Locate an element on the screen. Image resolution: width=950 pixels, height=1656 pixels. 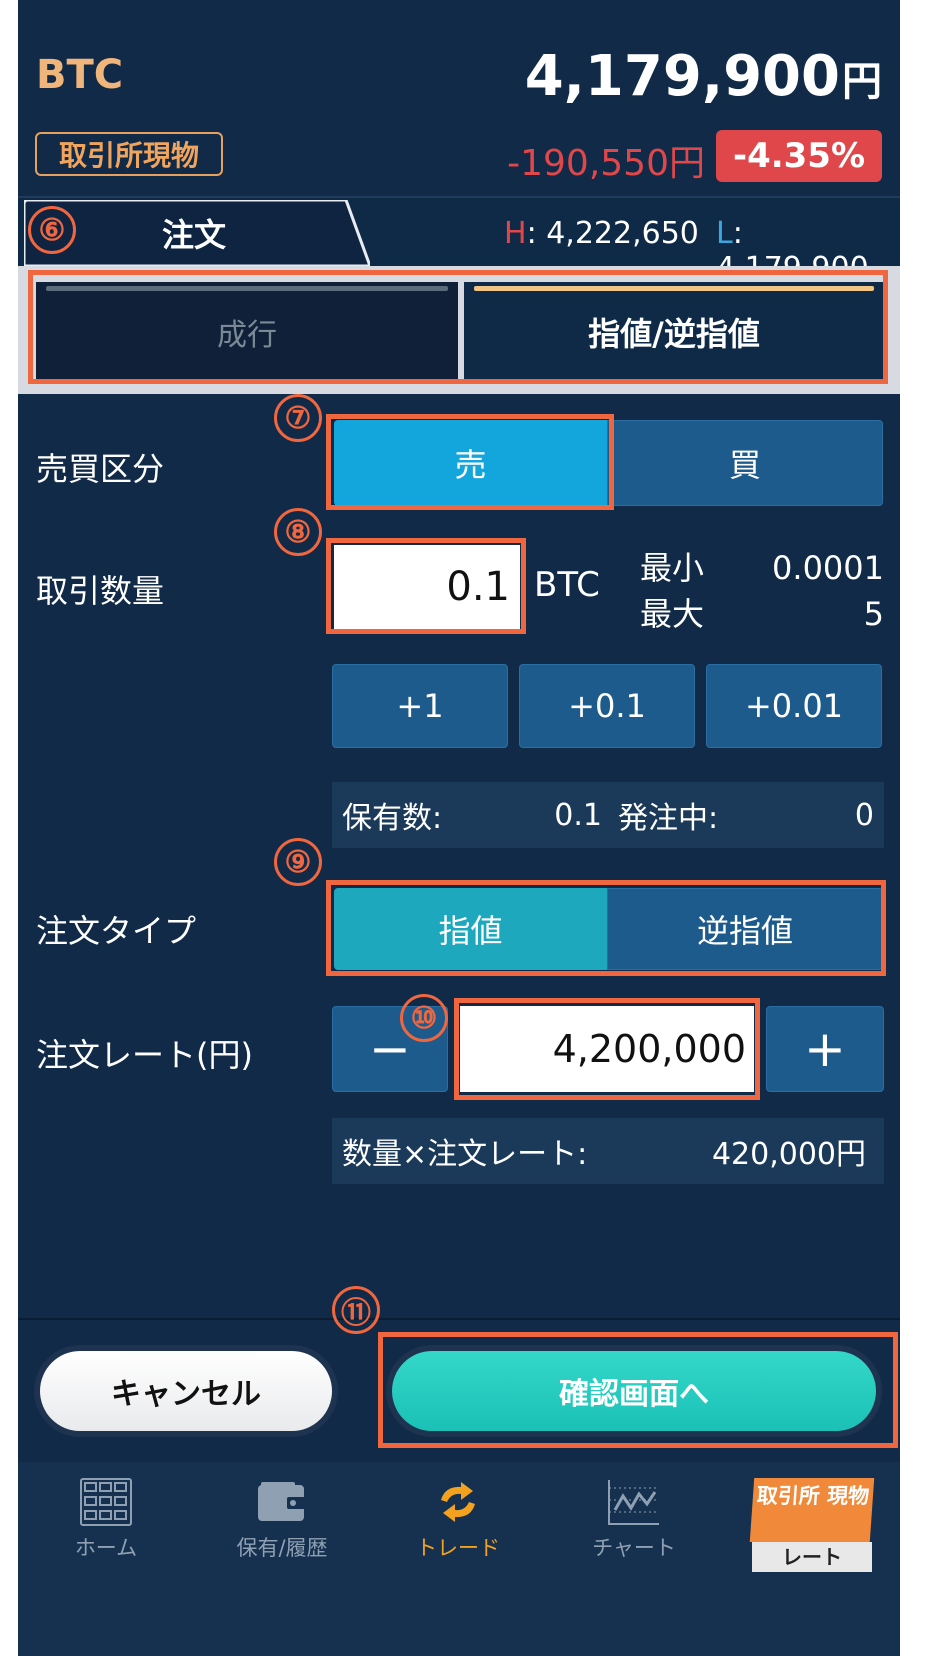
rate-badge-button: 取引所 現物 レート is located at coordinates (813, 1525).